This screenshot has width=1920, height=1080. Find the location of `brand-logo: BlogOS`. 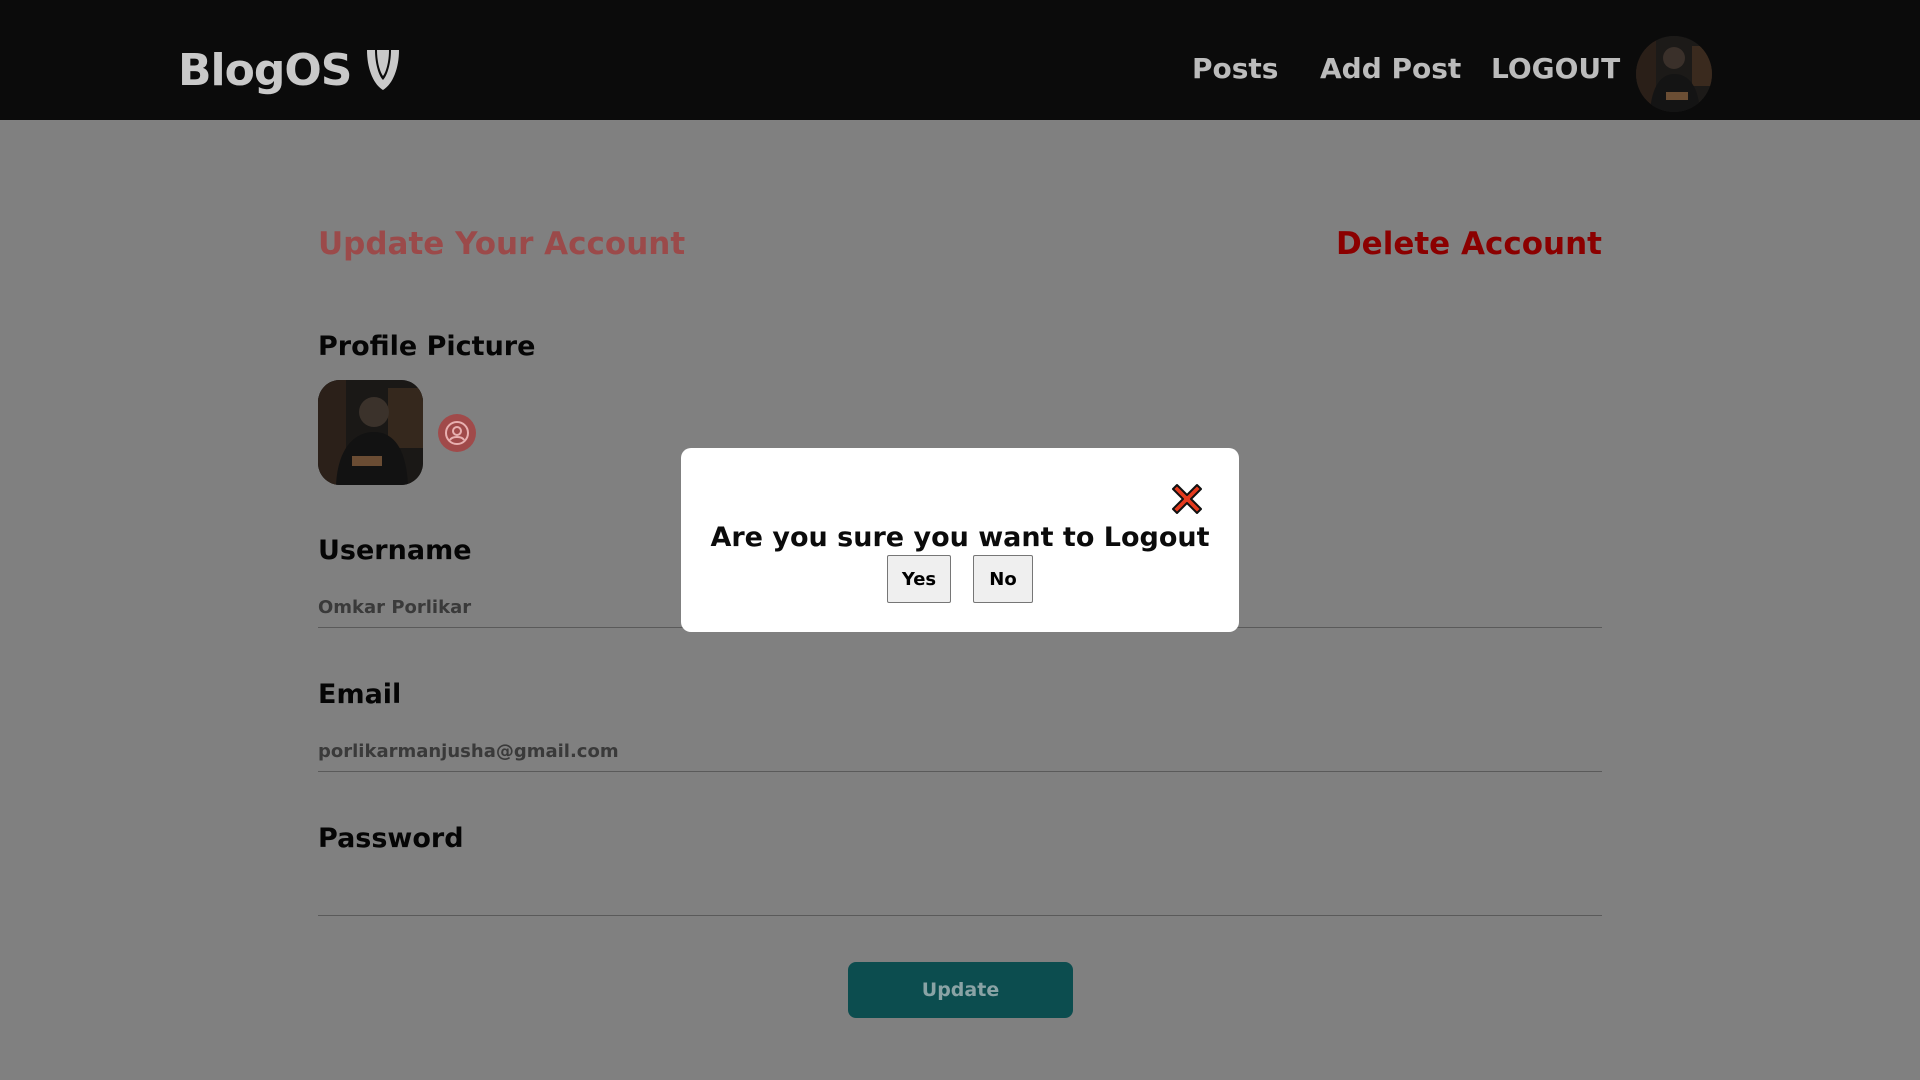

brand-logo: BlogOS is located at coordinates (290, 70).